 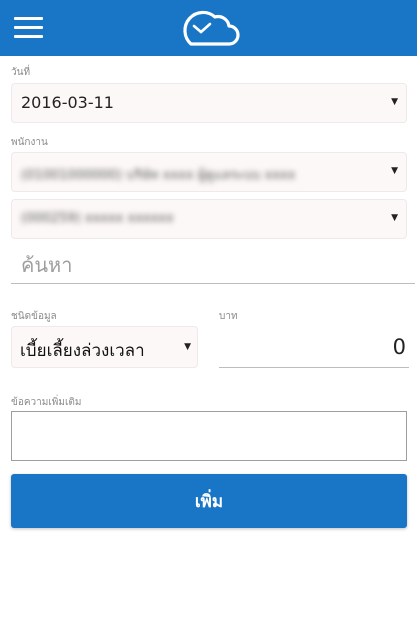 What do you see at coordinates (213, 265) in the screenshot?
I see `search-input` at bounding box center [213, 265].